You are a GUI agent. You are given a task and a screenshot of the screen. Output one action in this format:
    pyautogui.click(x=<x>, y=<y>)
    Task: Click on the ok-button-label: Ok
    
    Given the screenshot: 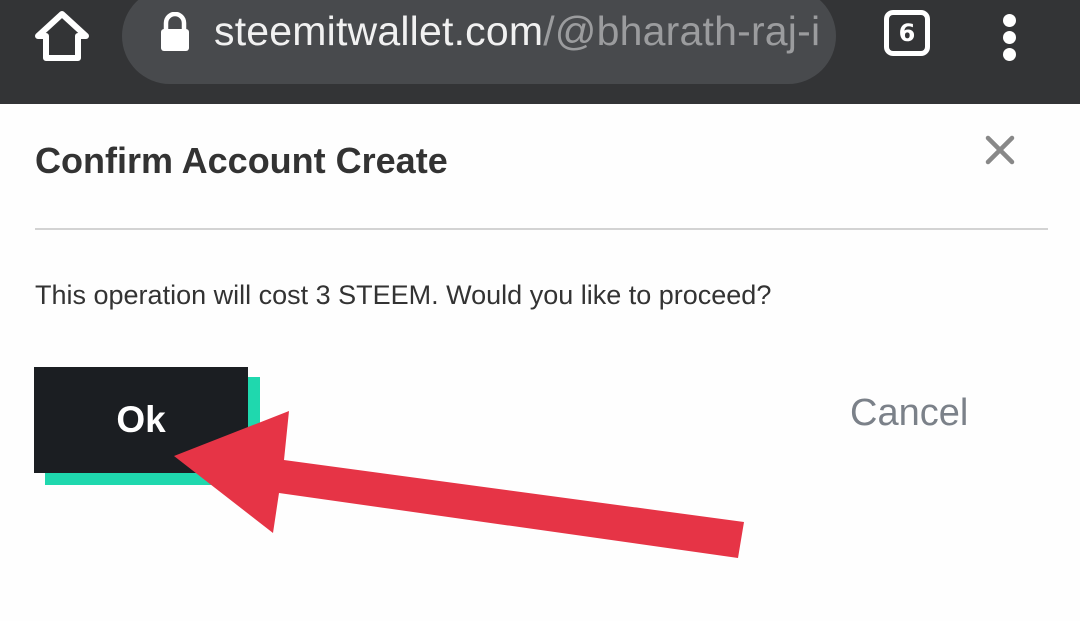 What is the action you would take?
    pyautogui.click(x=141, y=419)
    